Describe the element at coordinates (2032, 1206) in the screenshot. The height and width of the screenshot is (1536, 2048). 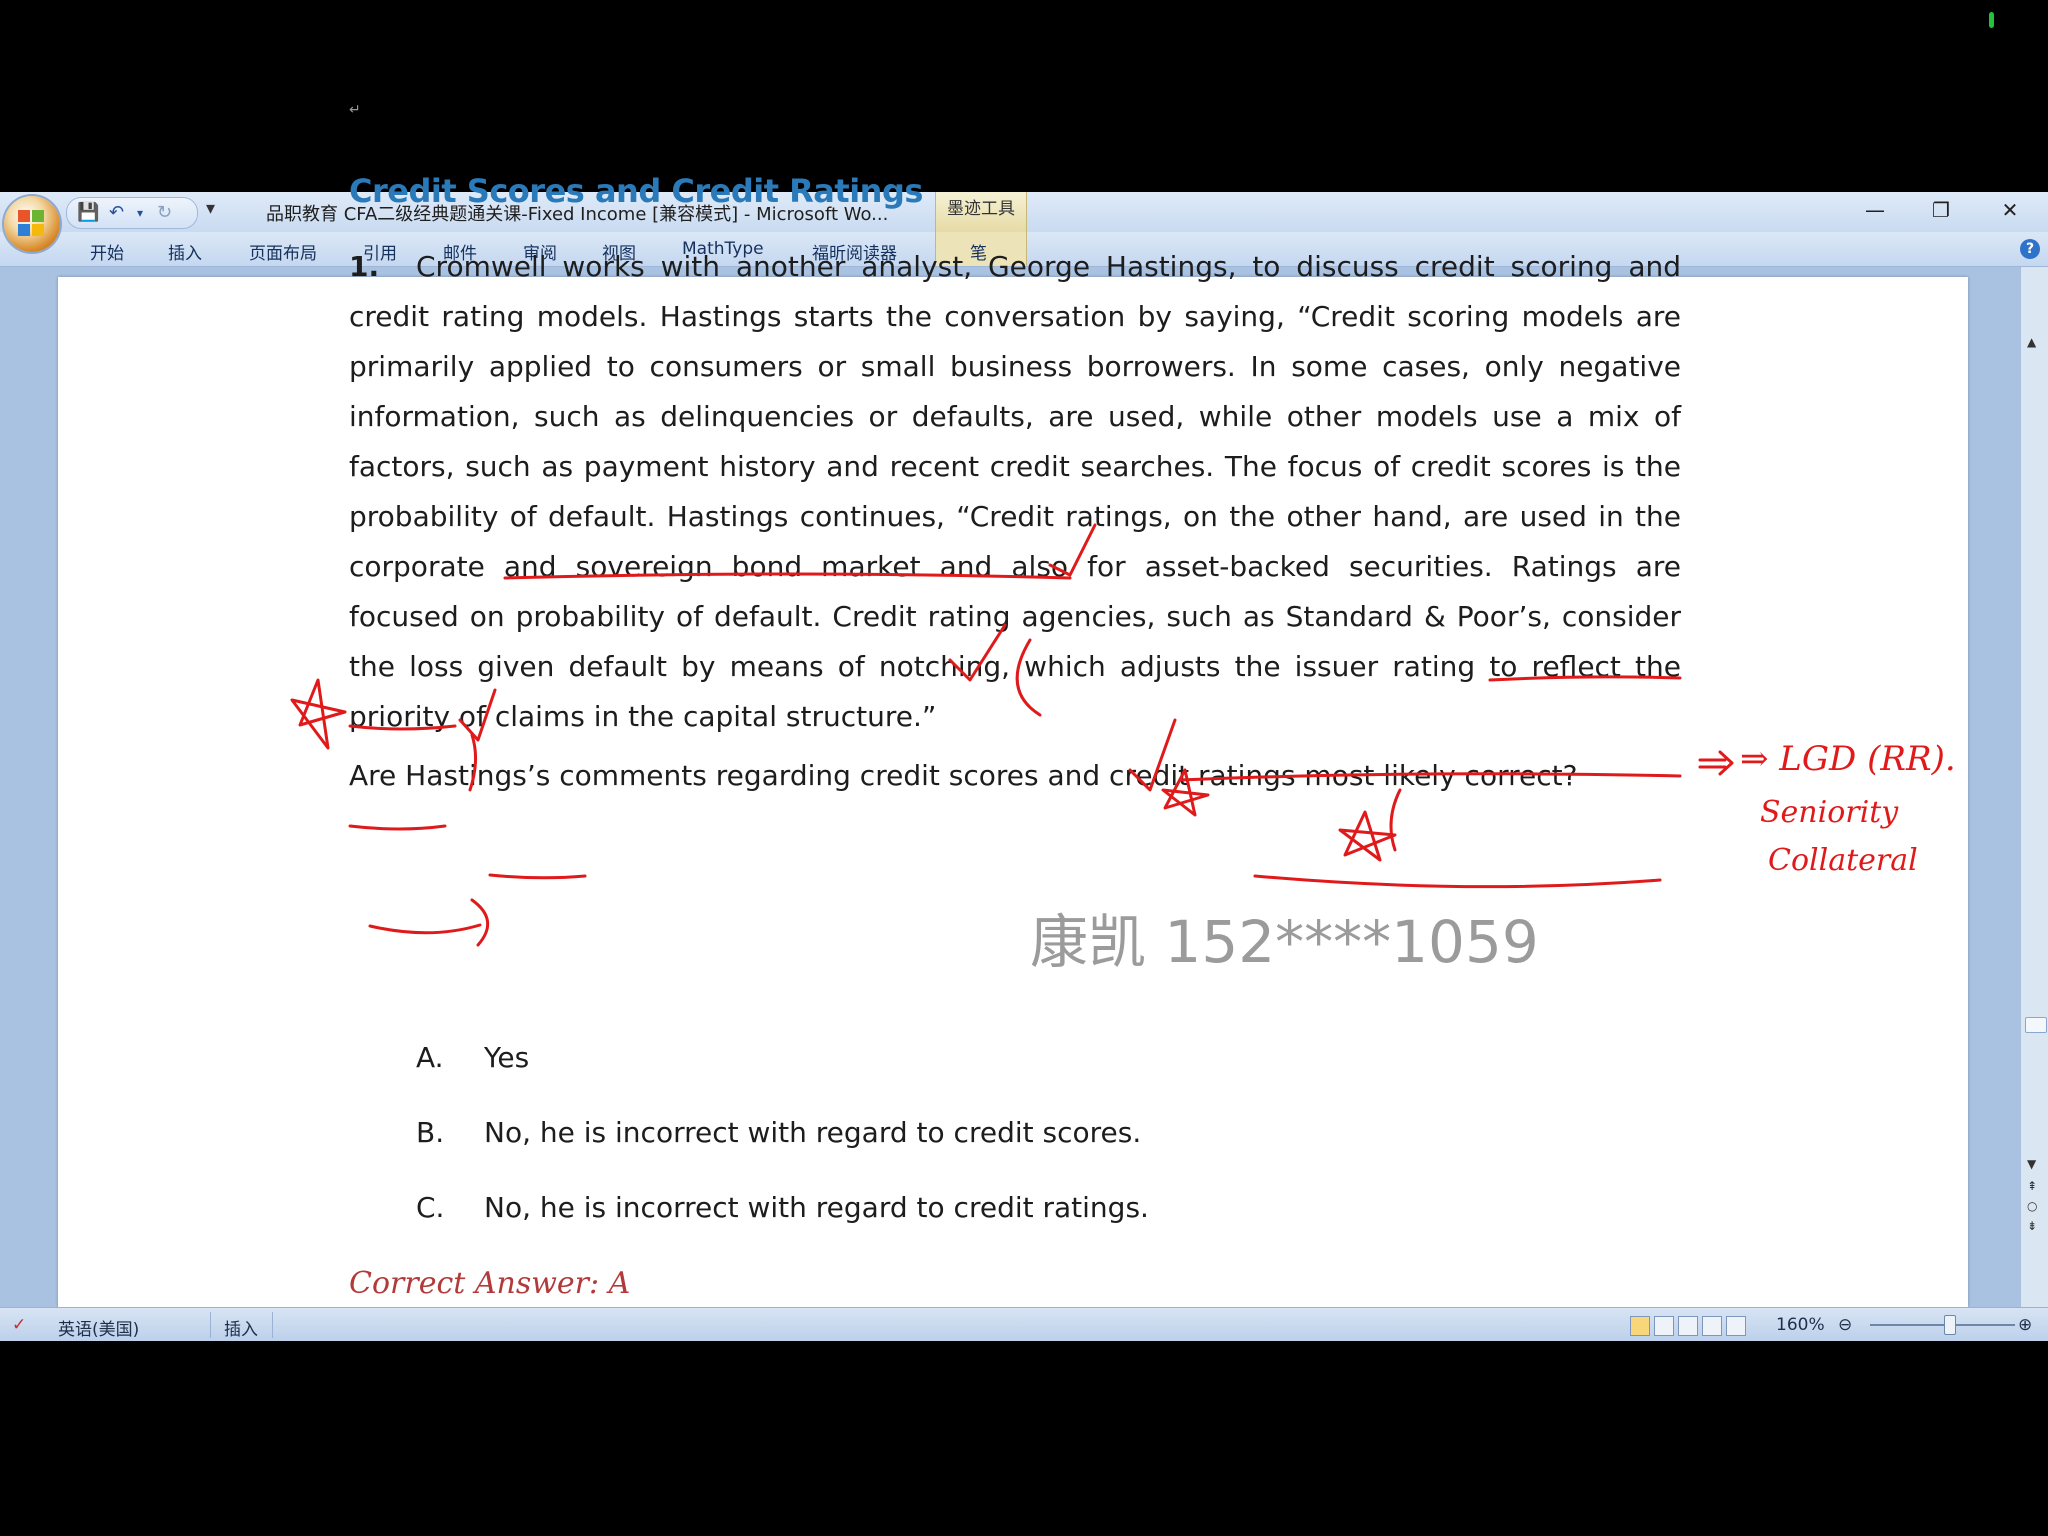
I see `select-browse-object-icon: ○` at that location.